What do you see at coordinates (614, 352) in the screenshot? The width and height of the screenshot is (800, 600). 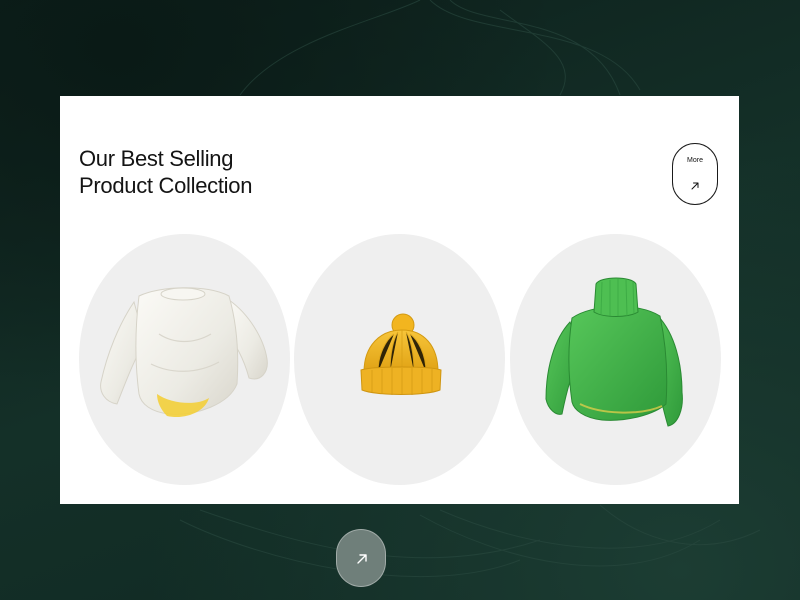 I see `green-turtleneck-image` at bounding box center [614, 352].